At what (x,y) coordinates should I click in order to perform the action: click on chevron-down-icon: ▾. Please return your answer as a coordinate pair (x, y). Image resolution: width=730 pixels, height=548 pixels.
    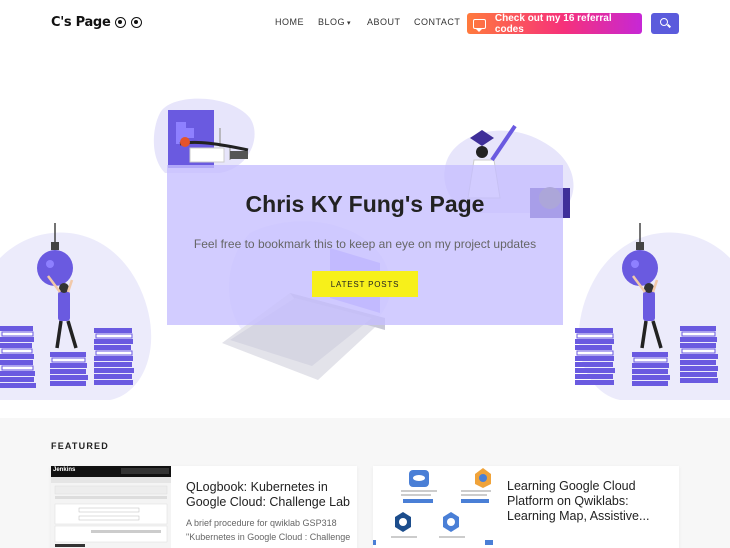
    Looking at the image, I should click on (349, 23).